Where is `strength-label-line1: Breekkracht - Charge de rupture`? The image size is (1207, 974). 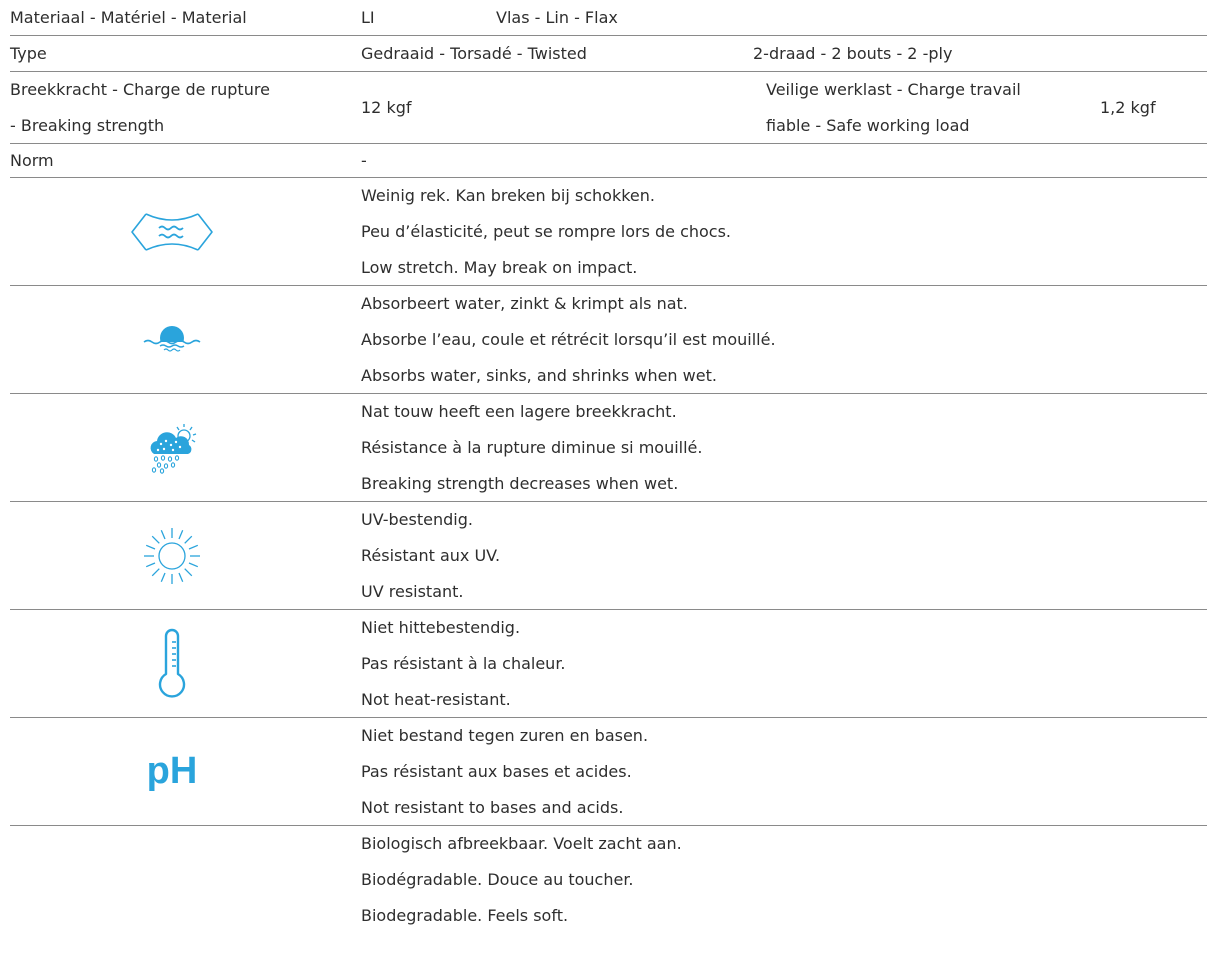 strength-label-line1: Breekkracht - Charge de rupture is located at coordinates (140, 89).